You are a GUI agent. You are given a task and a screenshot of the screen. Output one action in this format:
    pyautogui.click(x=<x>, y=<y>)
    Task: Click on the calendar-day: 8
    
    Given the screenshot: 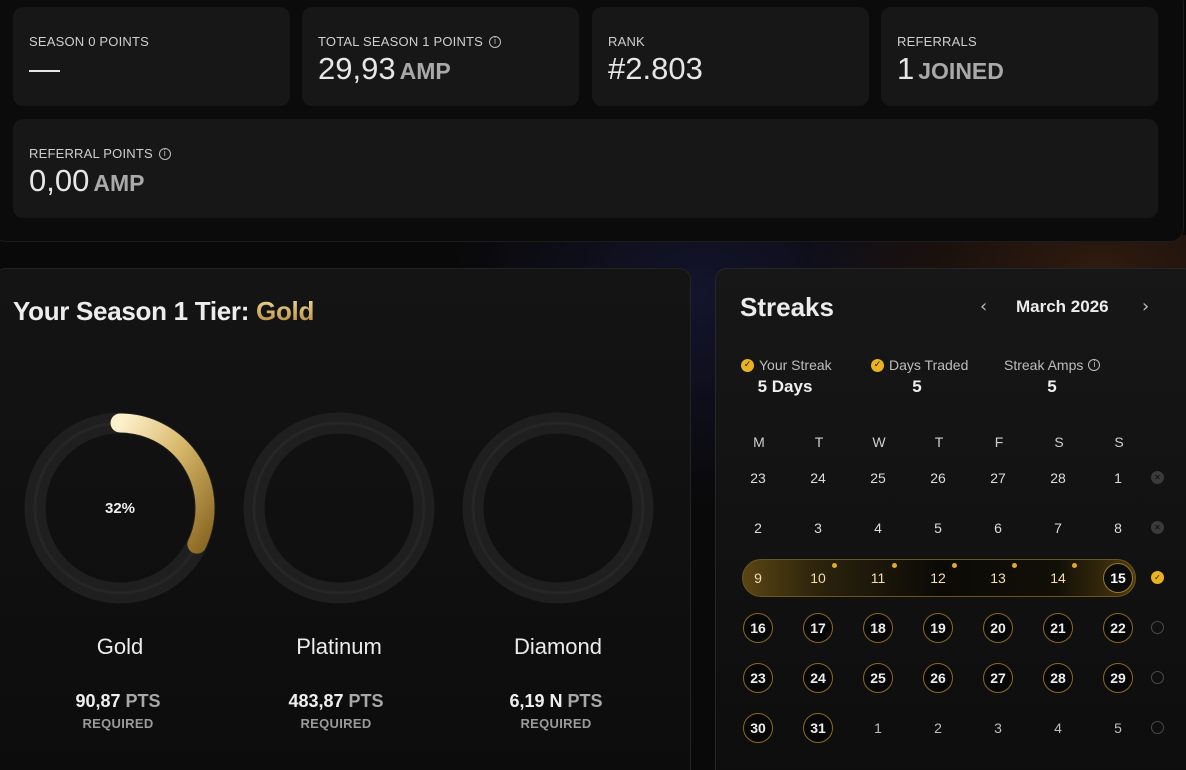 What is the action you would take?
    pyautogui.click(x=1118, y=528)
    